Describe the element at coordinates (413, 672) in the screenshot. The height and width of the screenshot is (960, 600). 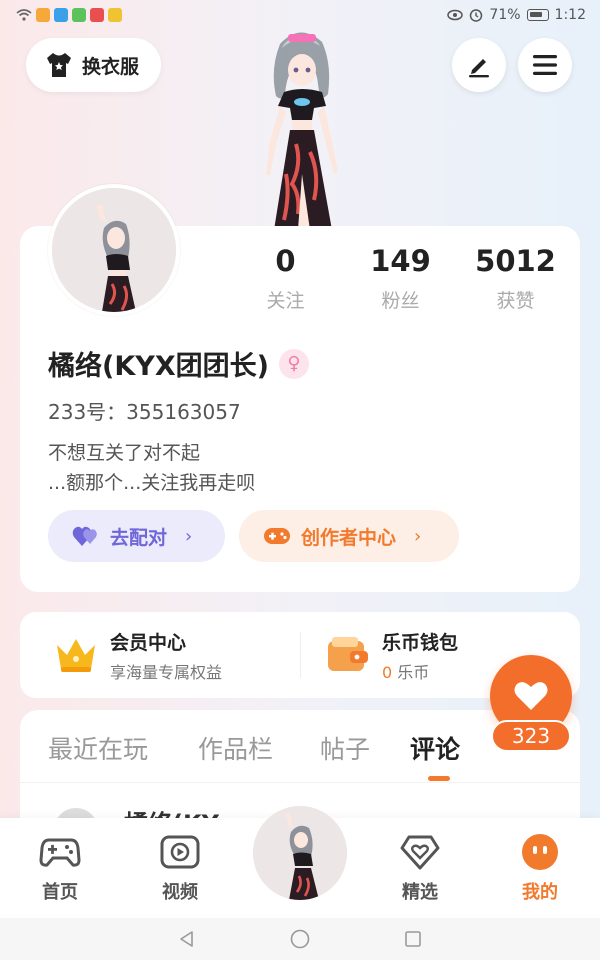
I see `wallet-unit: 乐币` at that location.